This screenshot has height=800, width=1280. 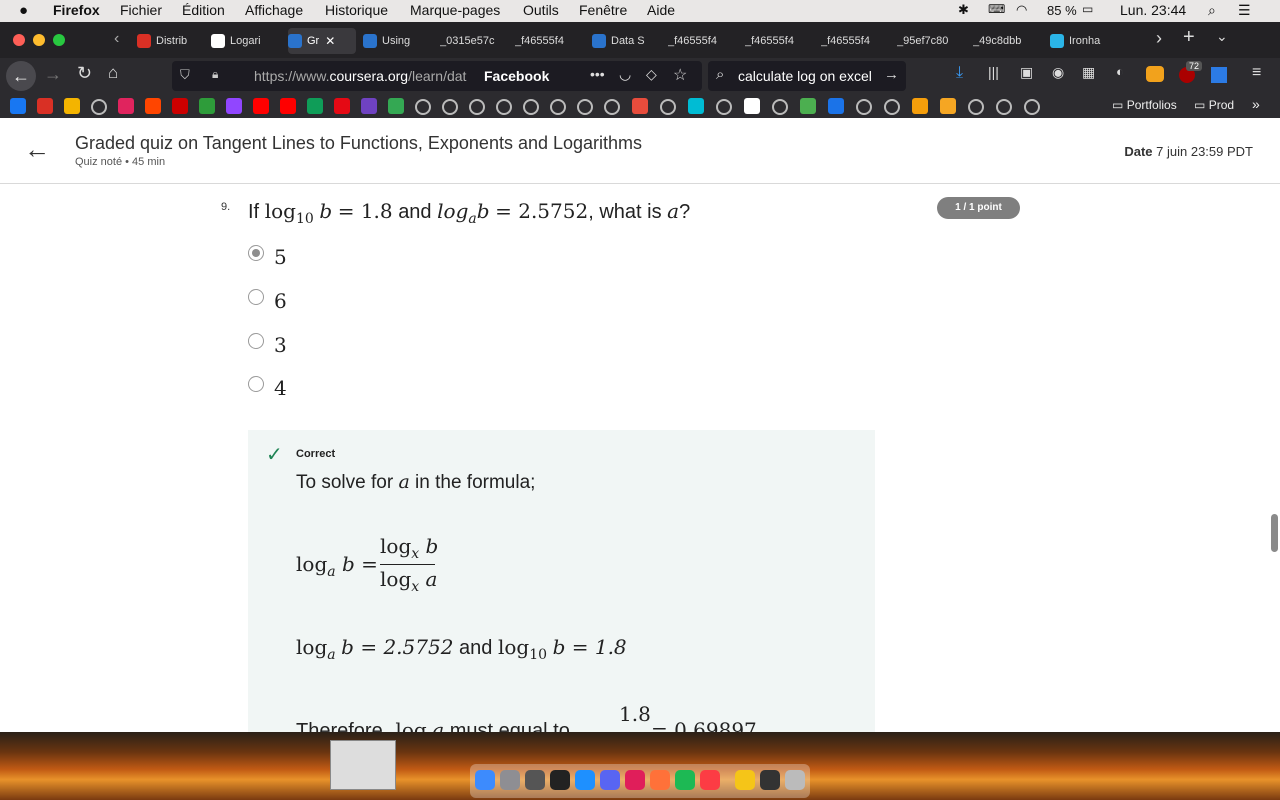 I want to click on apple-icon: ●, so click(x=23, y=10).